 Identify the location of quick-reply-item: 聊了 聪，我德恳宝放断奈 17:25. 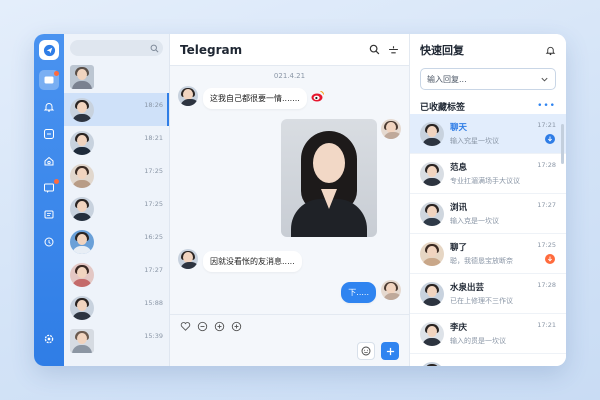
(488, 254).